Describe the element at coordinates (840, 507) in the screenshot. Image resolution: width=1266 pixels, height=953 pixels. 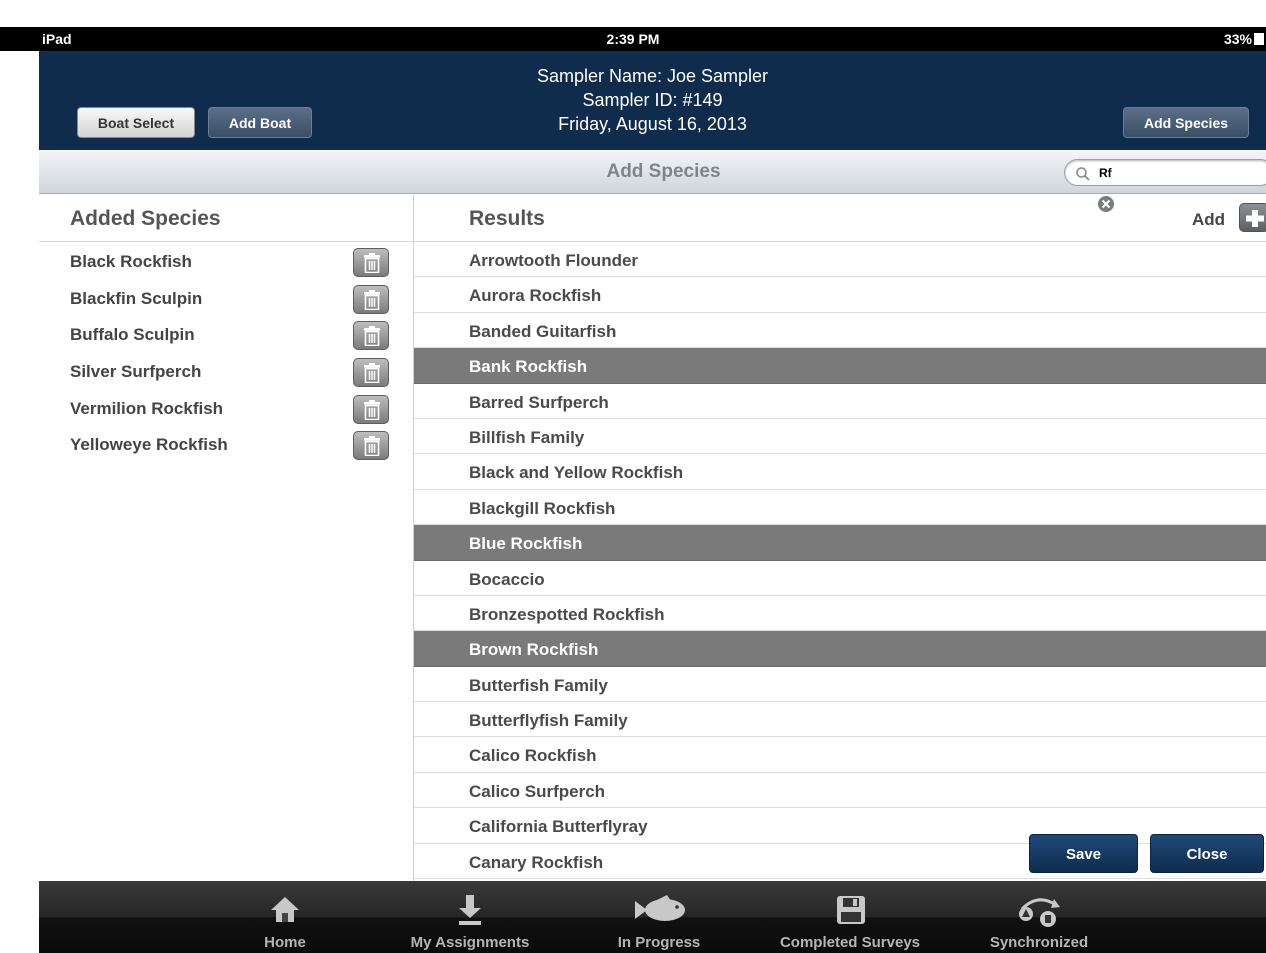
I see `result-row: Blackgill Rockfish` at that location.